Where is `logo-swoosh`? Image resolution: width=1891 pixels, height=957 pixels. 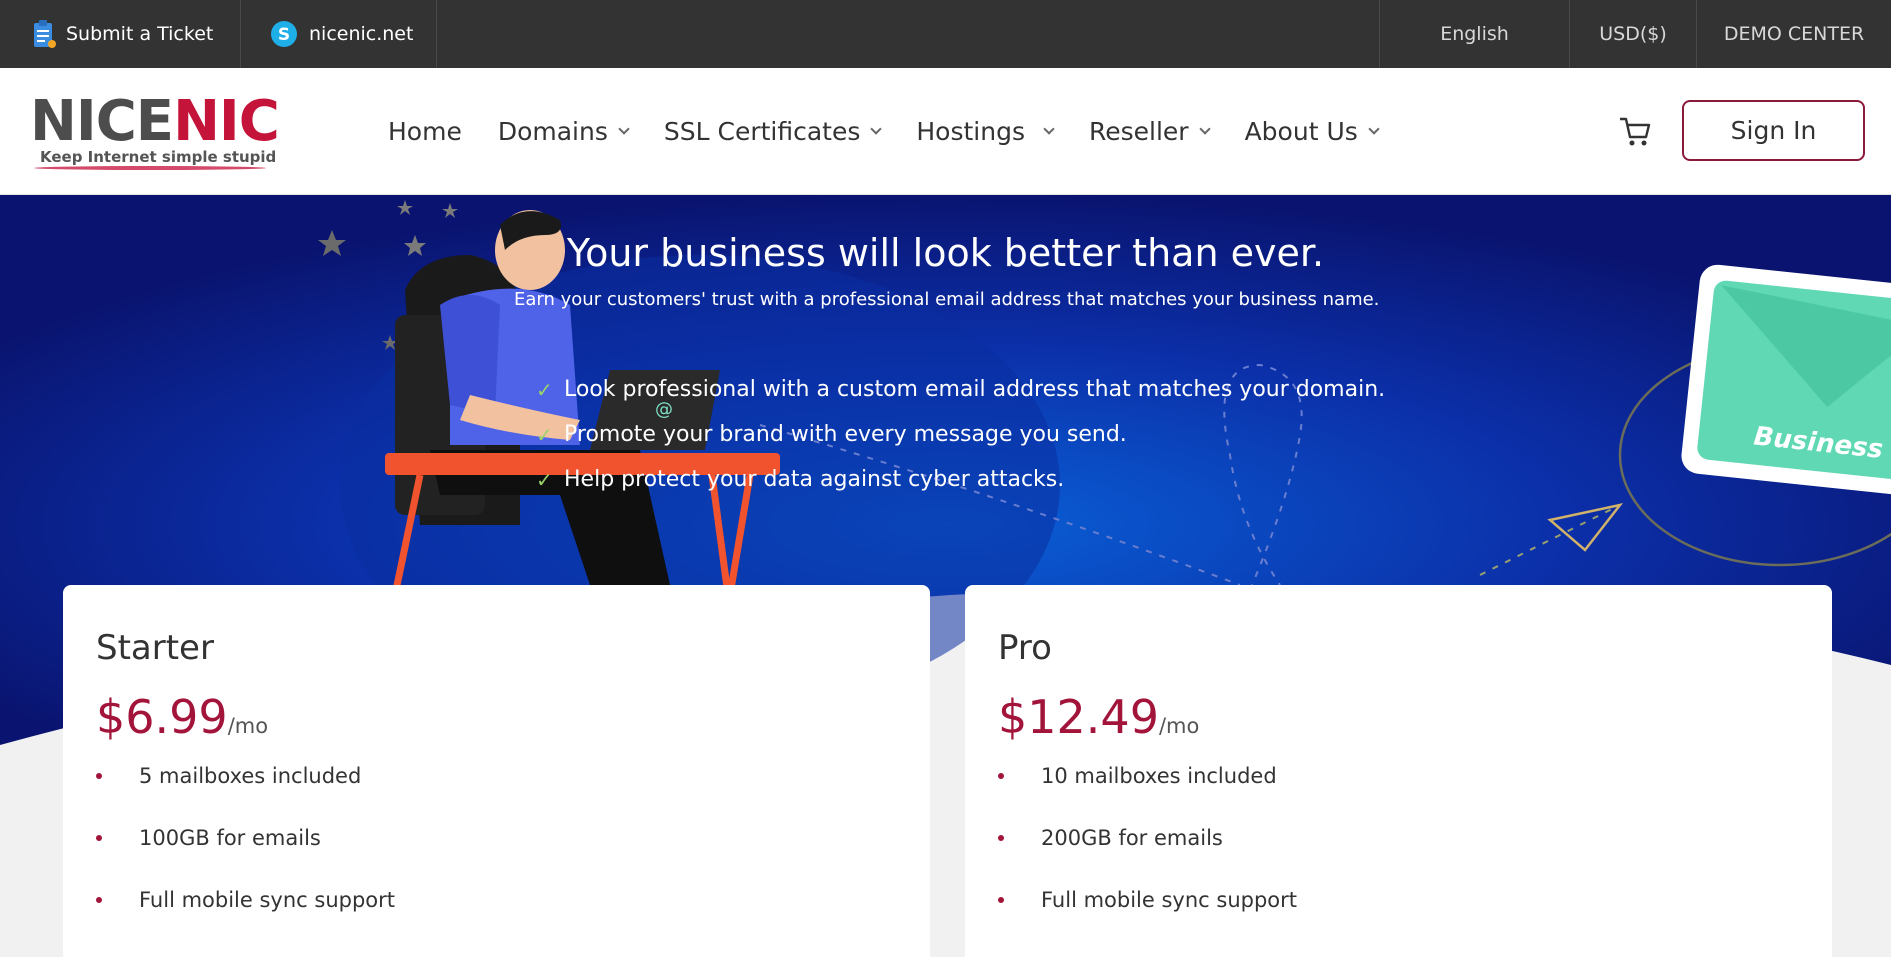
logo-swoosh is located at coordinates (150, 168).